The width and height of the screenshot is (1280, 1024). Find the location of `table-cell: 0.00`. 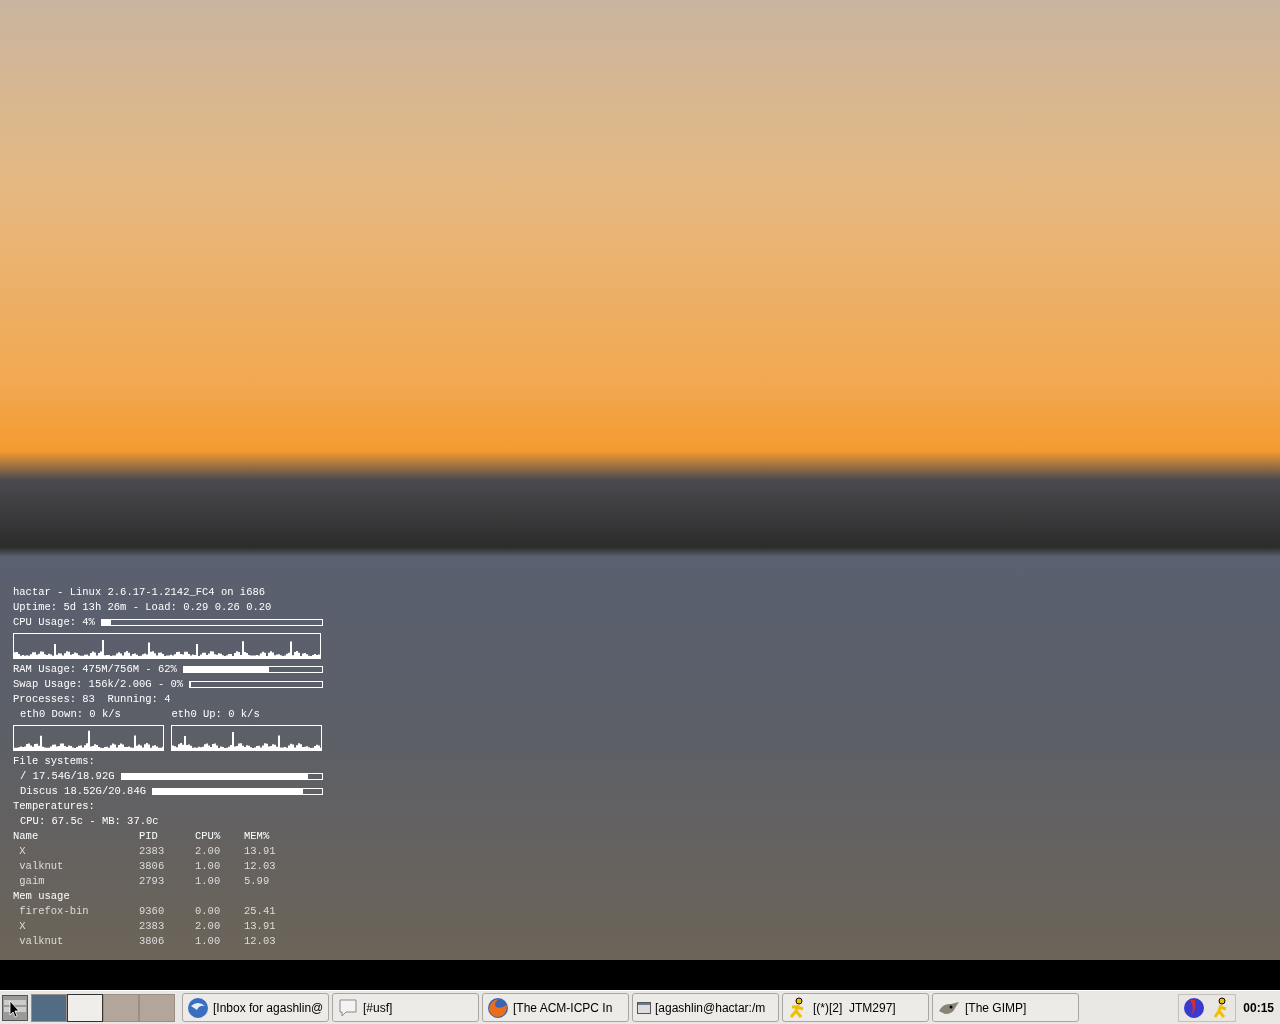

table-cell: 0.00 is located at coordinates (208, 911).